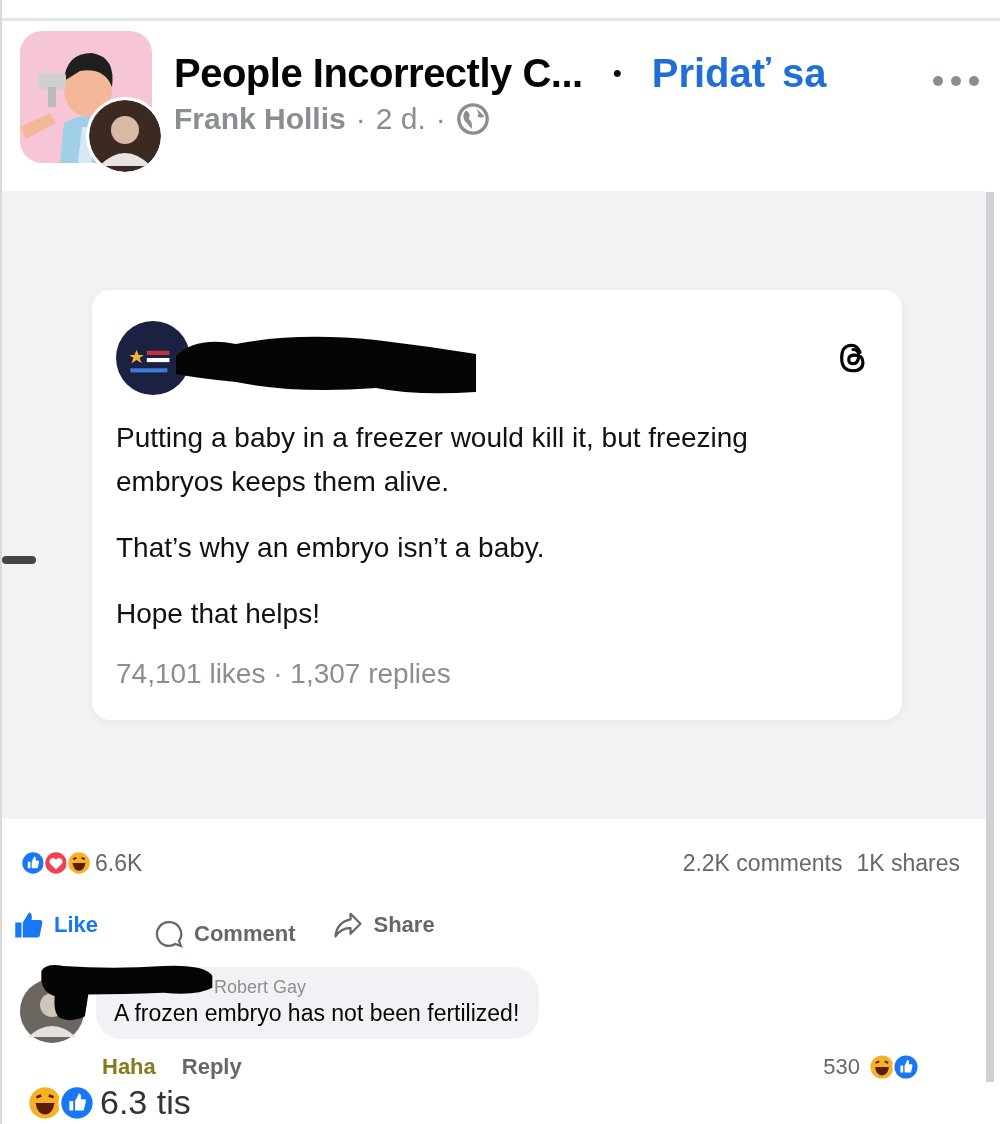 The height and width of the screenshot is (1124, 1000). Describe the element at coordinates (384, 925) in the screenshot. I see `share-button: Share` at that location.